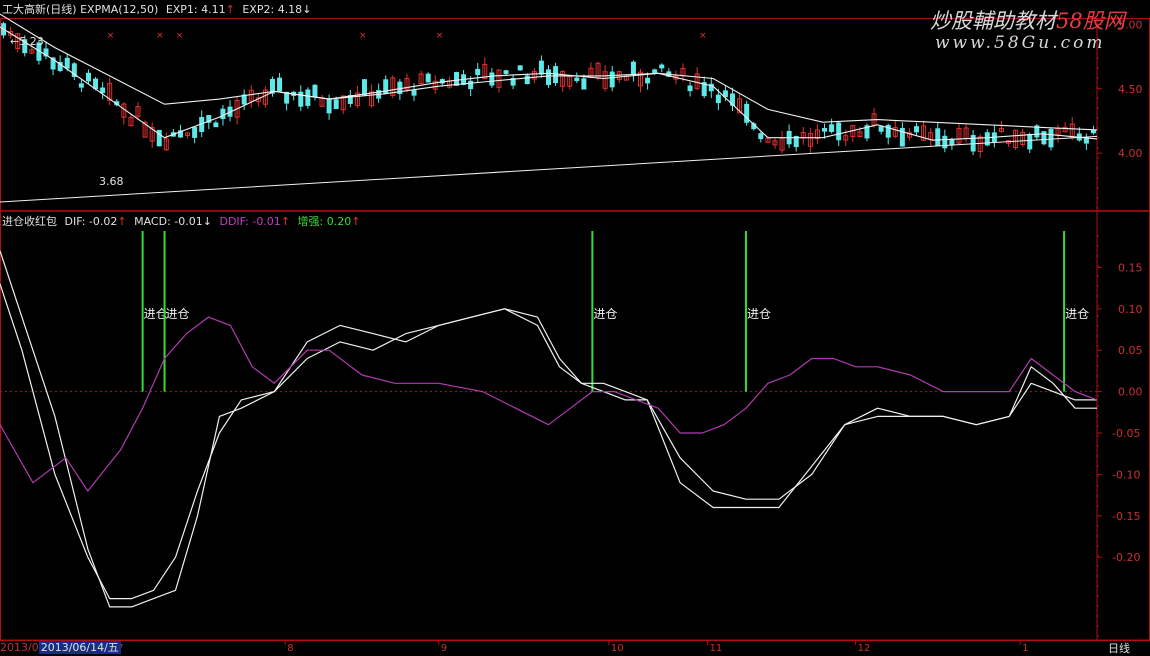 The height and width of the screenshot is (656, 1150). I want to click on exp1-arrow-icon: ↑, so click(230, 9).